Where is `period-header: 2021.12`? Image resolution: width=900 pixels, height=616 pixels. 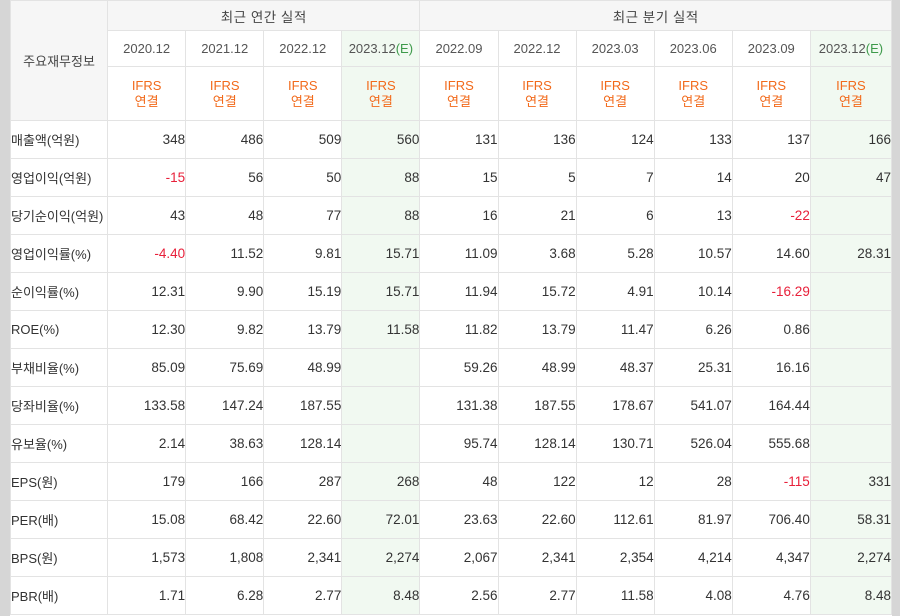
period-header: 2021.12 is located at coordinates (225, 48).